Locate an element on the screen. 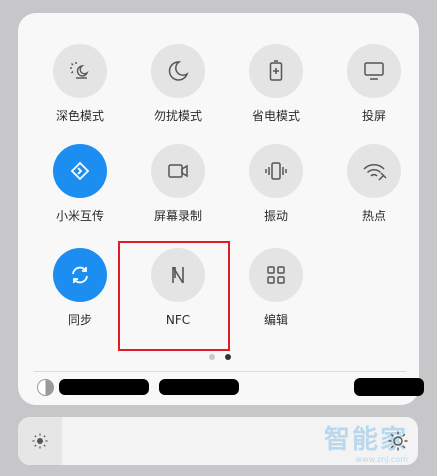 This screenshot has width=437, height=476. tile-edit: 编辑 is located at coordinates (276, 293).